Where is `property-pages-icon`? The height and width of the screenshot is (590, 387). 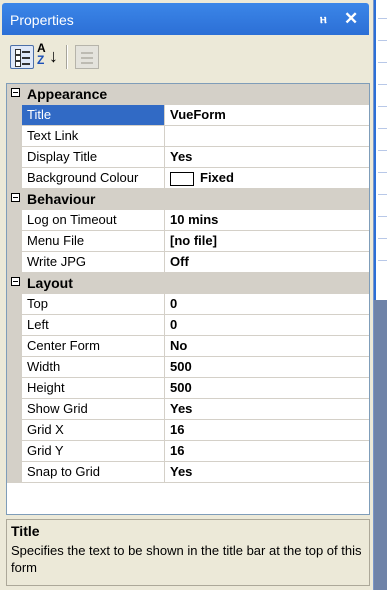 property-pages-icon is located at coordinates (87, 57).